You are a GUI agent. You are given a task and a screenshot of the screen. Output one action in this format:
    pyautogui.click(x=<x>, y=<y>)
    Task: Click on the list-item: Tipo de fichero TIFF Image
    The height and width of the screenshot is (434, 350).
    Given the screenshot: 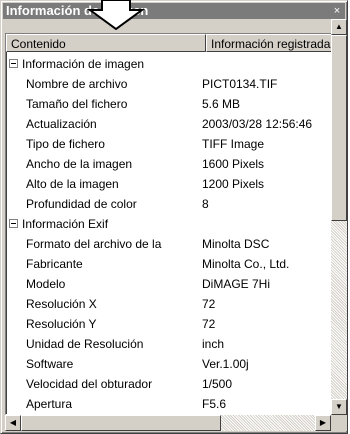 What is the action you would take?
    pyautogui.click(x=169, y=144)
    